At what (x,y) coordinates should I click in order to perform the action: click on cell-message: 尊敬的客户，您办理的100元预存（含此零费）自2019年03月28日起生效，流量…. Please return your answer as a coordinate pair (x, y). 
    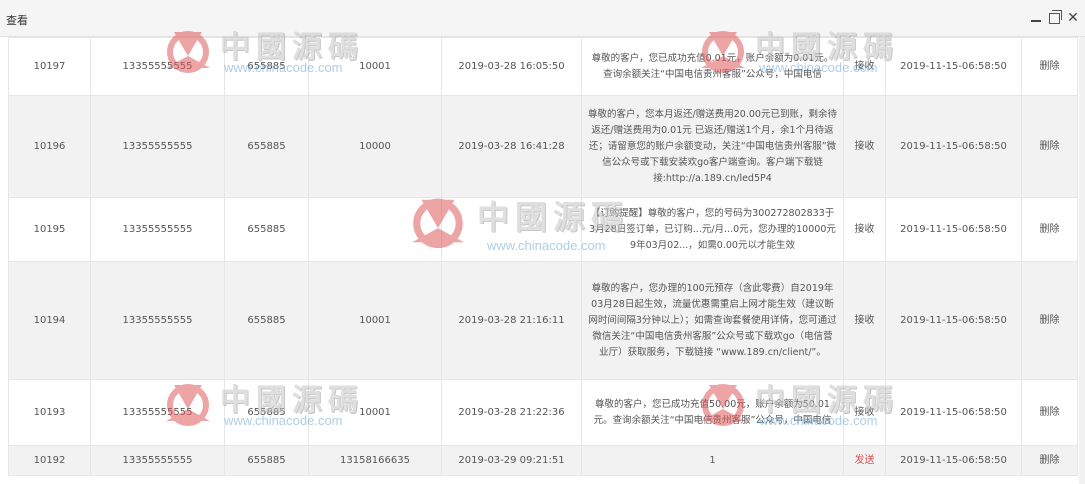
    Looking at the image, I should click on (712, 320).